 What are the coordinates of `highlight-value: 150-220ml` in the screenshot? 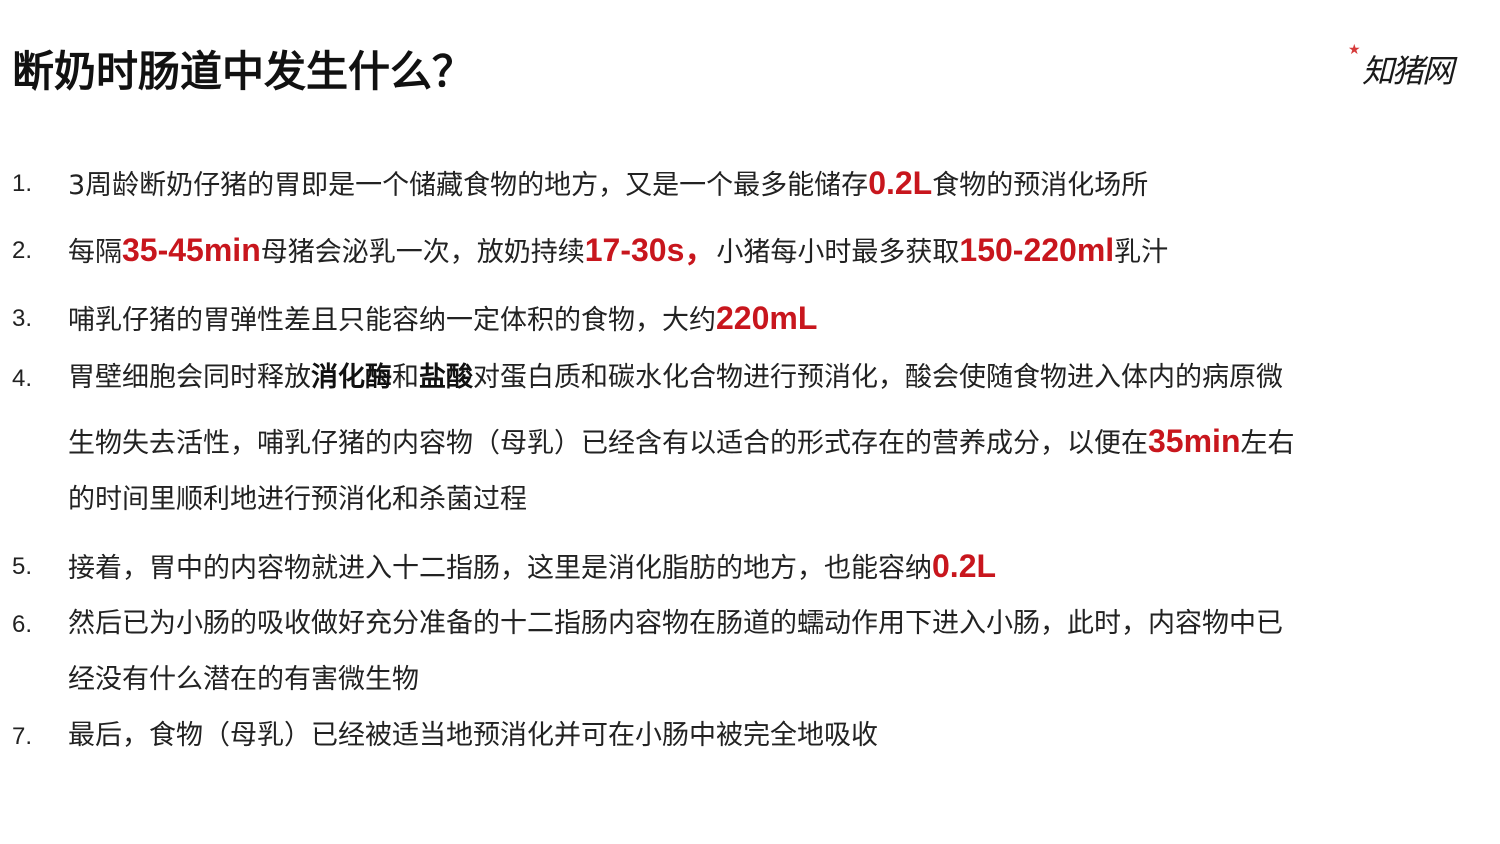 It's located at (1037, 250).